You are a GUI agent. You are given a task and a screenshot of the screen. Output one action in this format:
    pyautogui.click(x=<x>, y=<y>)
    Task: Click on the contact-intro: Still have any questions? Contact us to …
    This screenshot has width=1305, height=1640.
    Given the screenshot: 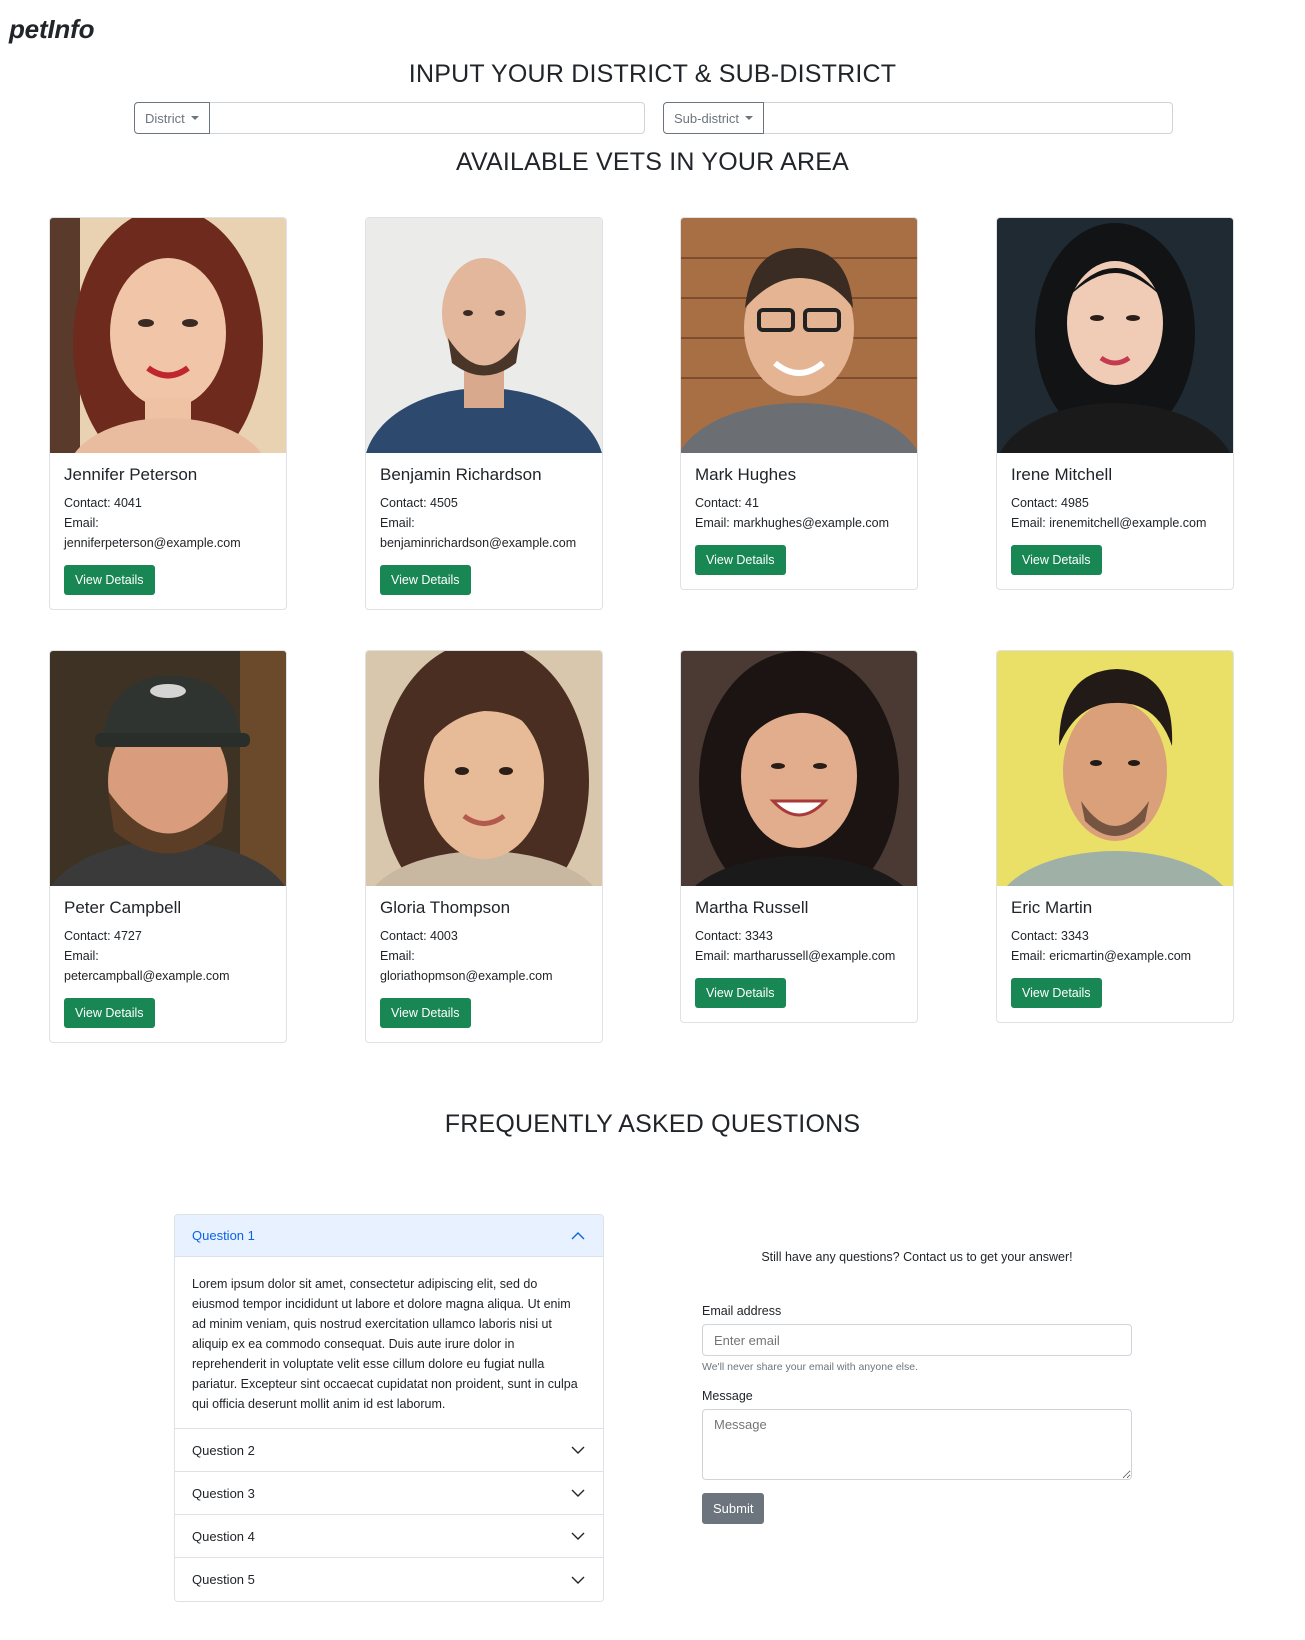 What is the action you would take?
    pyautogui.click(x=917, y=1257)
    